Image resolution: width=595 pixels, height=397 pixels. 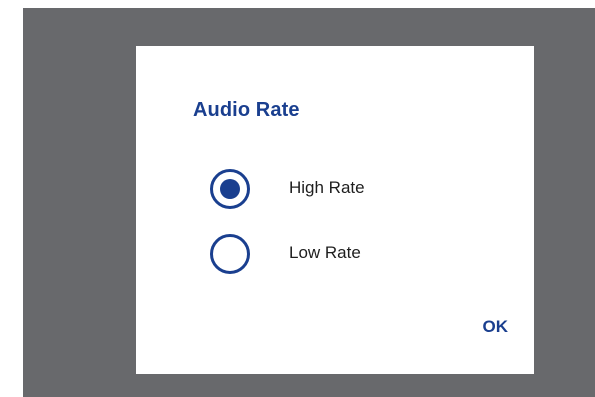 I want to click on radio-ring-icon, so click(x=230, y=254).